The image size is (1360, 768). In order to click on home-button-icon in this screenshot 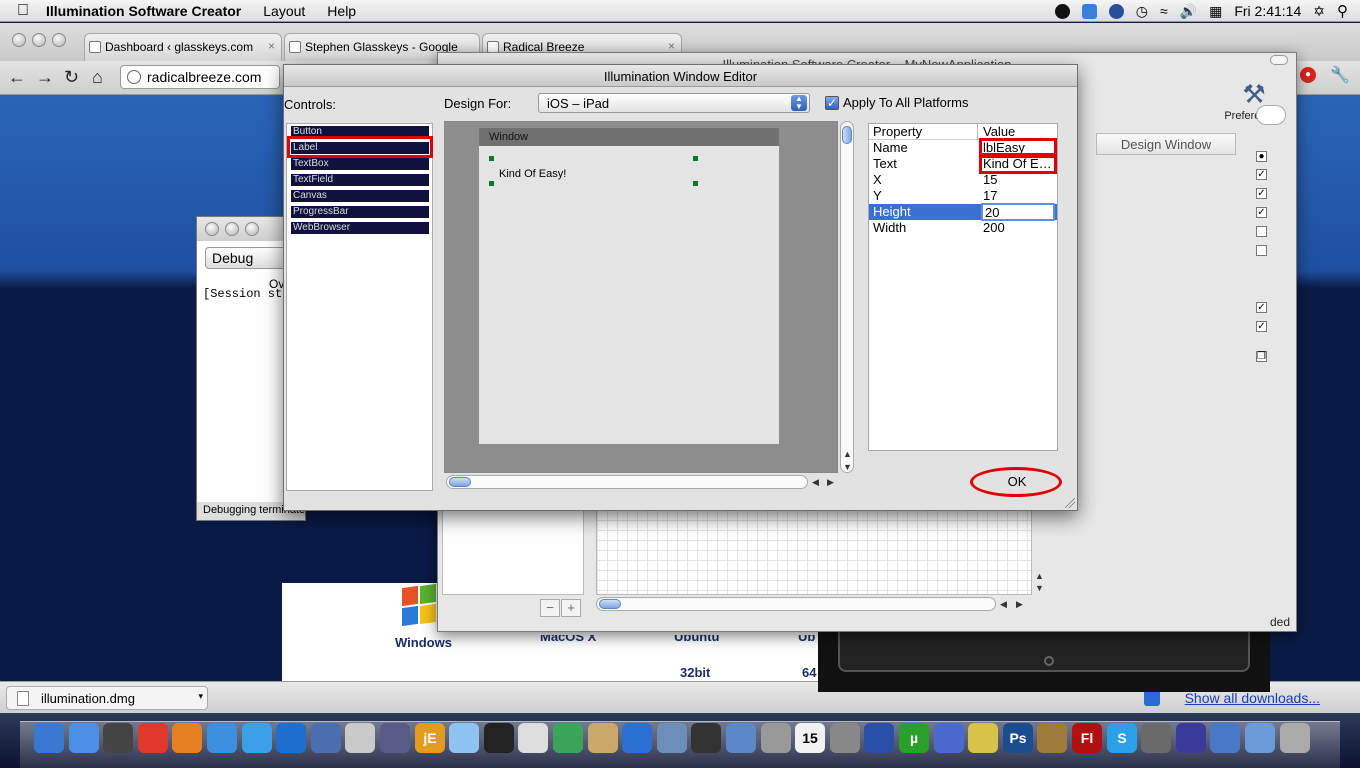, I will do `click(1049, 661)`.